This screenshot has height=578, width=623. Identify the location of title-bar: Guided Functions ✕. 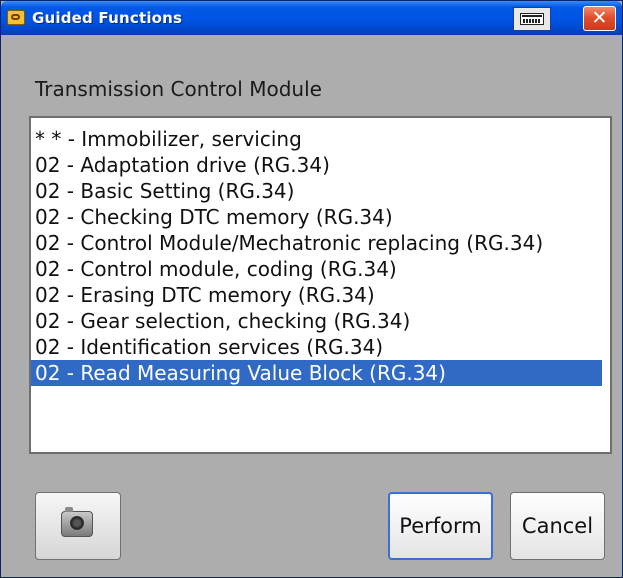
(311, 18).